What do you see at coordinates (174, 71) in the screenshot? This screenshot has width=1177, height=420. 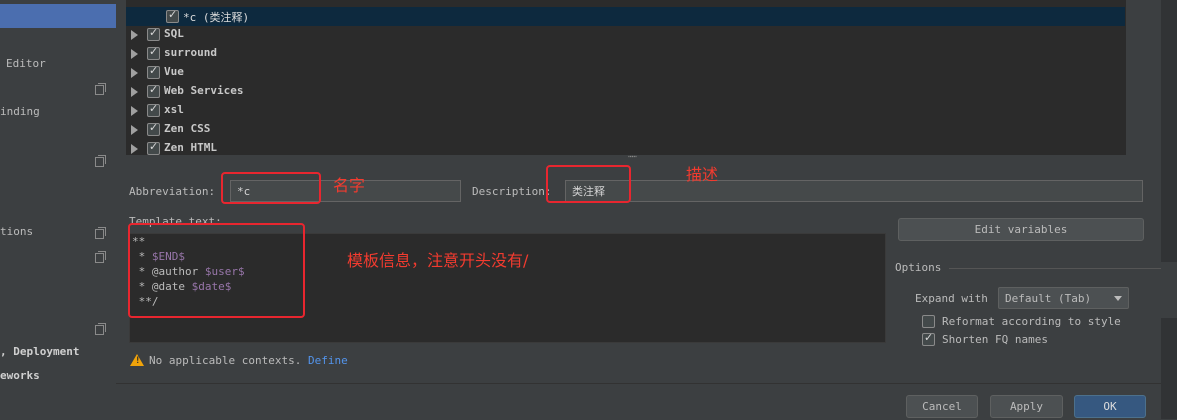 I see `tree-group-label: Vue` at bounding box center [174, 71].